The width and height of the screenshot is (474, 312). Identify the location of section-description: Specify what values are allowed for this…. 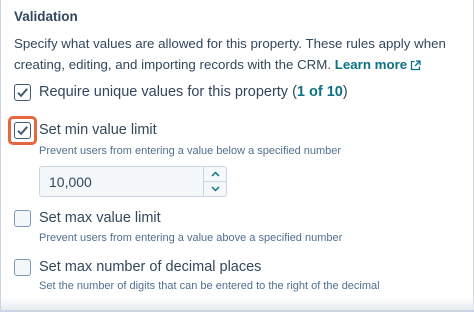
(239, 55).